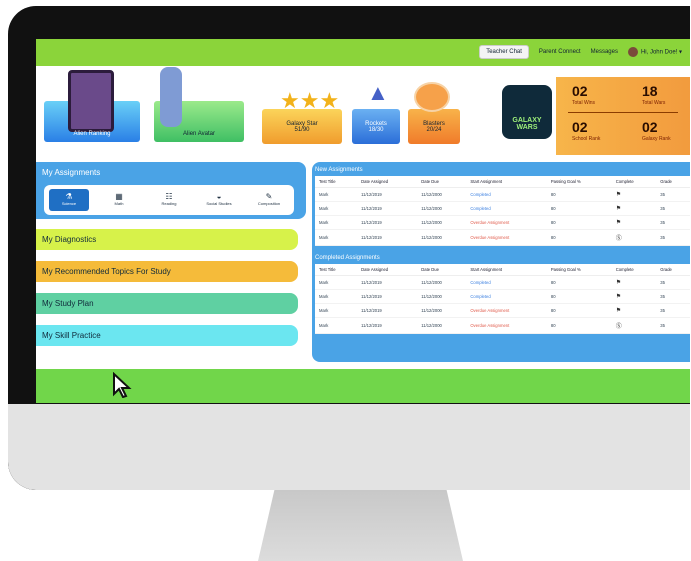  What do you see at coordinates (604, 52) in the screenshot?
I see `messages-link: Messages` at bounding box center [604, 52].